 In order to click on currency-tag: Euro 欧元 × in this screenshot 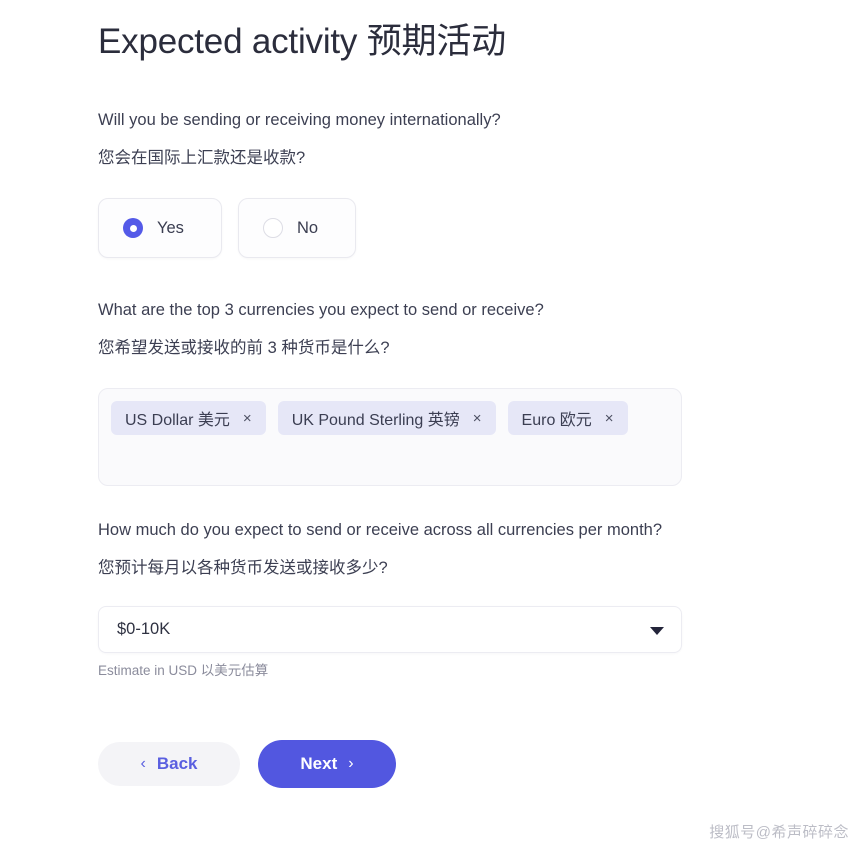, I will do `click(567, 418)`.